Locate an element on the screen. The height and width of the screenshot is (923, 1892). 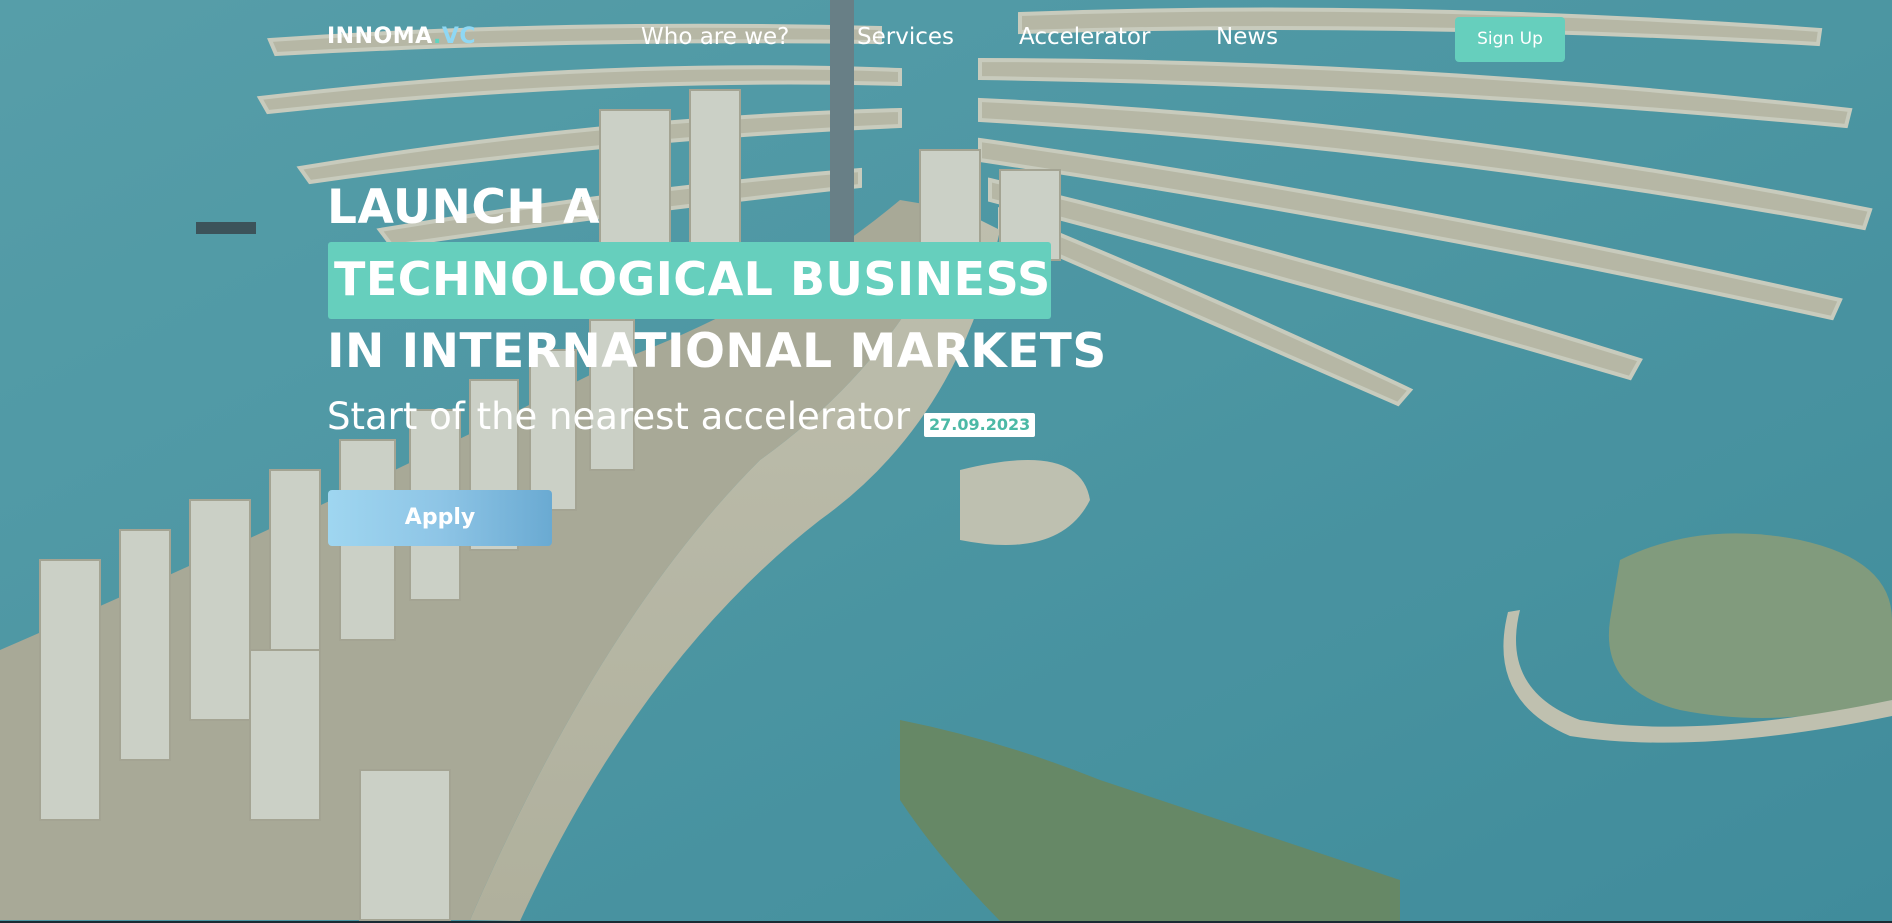
hero-headline-line-1: LAUNCH A is located at coordinates (463, 207).